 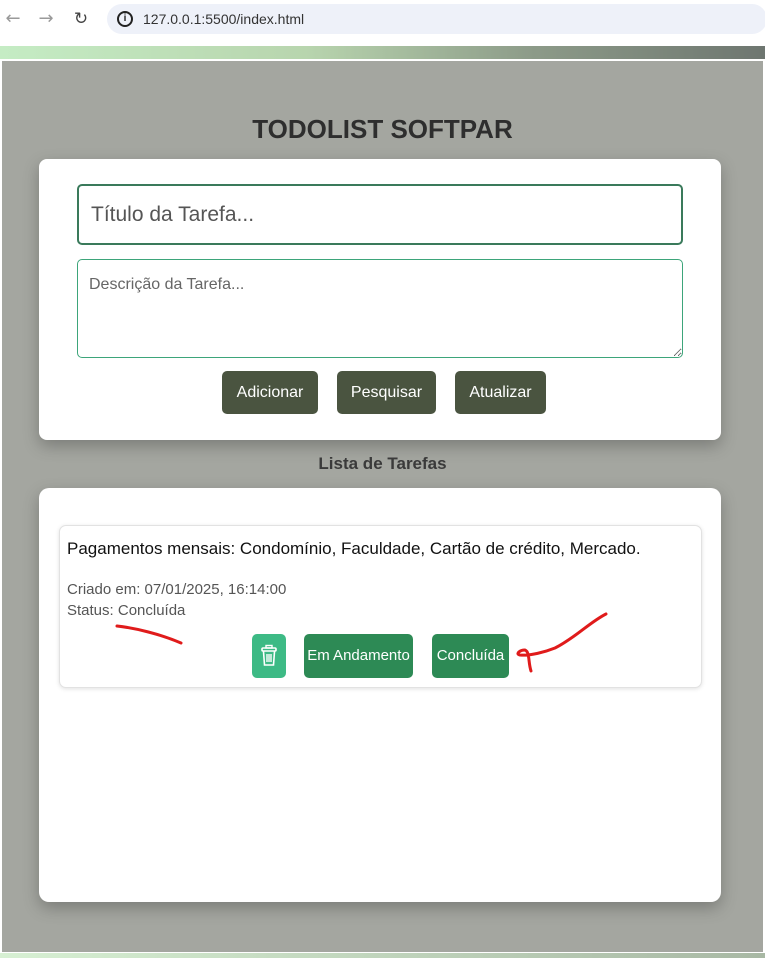 What do you see at coordinates (380, 308) in the screenshot?
I see `task-description-input` at bounding box center [380, 308].